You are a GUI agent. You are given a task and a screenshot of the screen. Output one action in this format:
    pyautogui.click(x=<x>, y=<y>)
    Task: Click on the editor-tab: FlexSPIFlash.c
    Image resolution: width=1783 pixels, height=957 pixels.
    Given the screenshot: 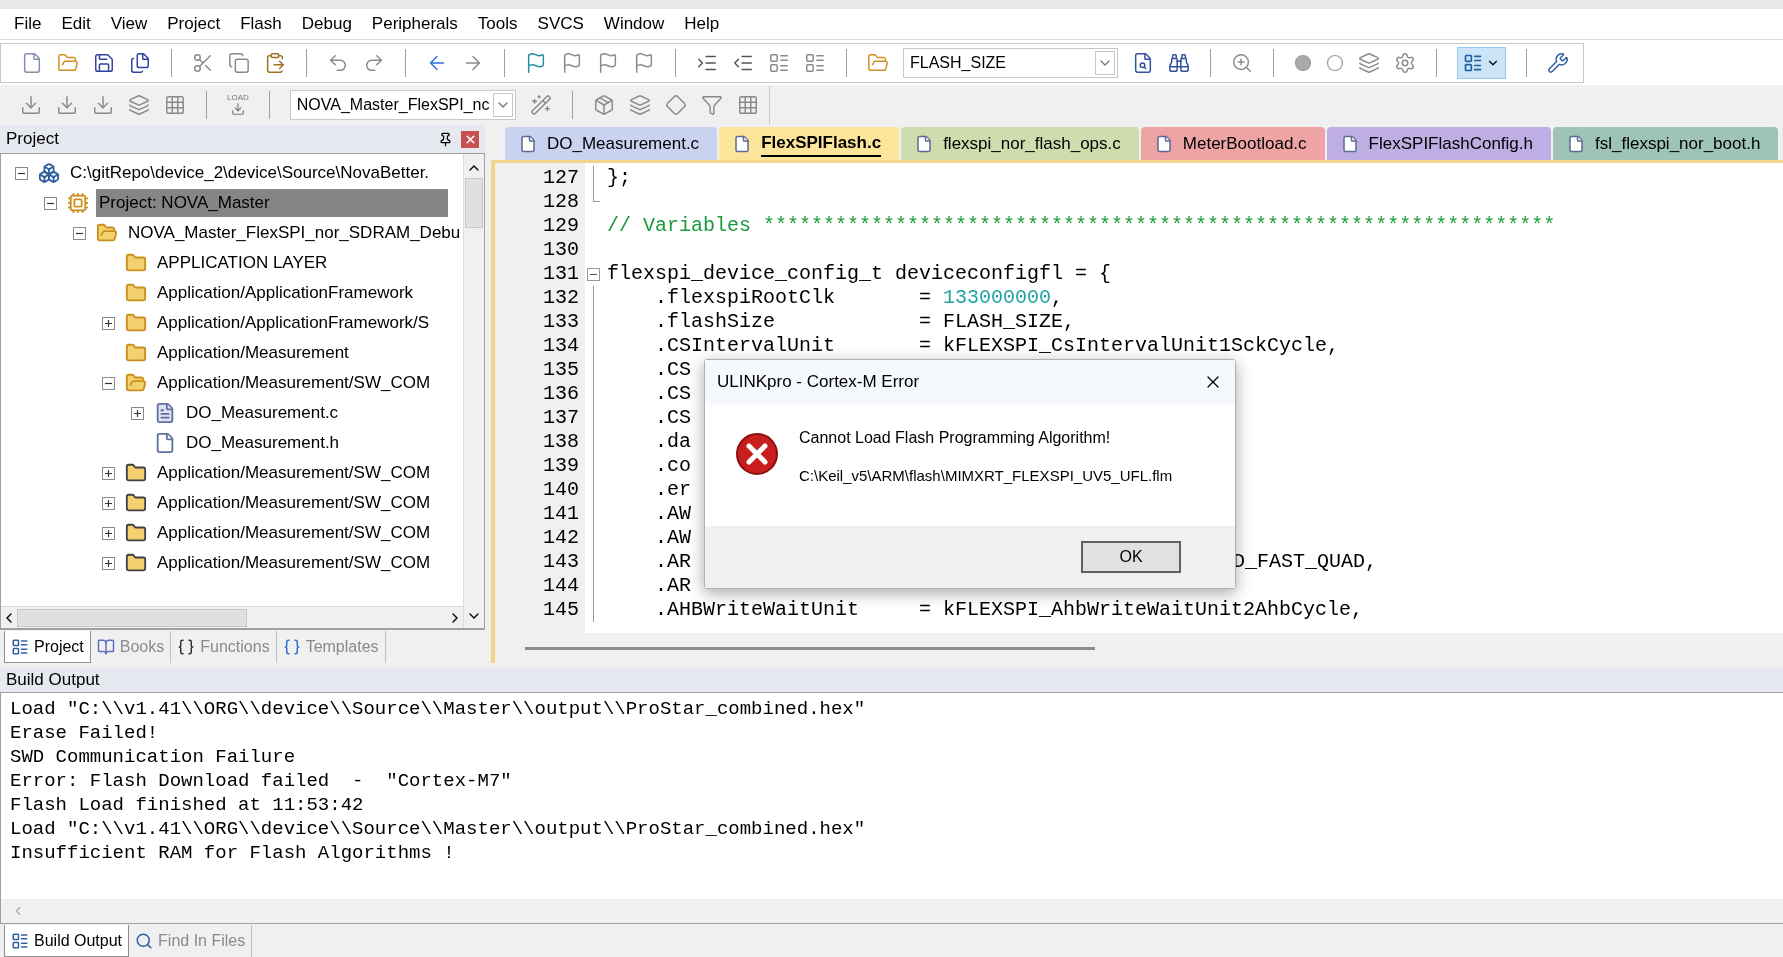 What is the action you would take?
    pyautogui.click(x=809, y=143)
    